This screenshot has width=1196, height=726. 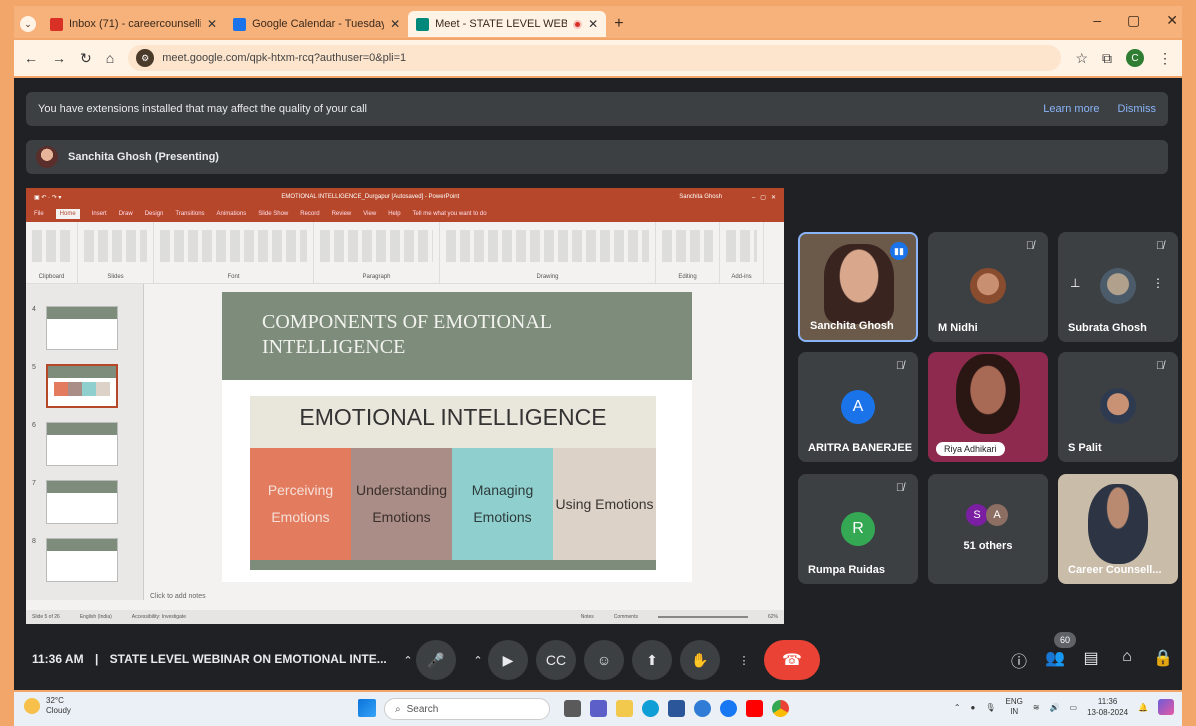 I want to click on leave-call-button: ☎, so click(x=792, y=660).